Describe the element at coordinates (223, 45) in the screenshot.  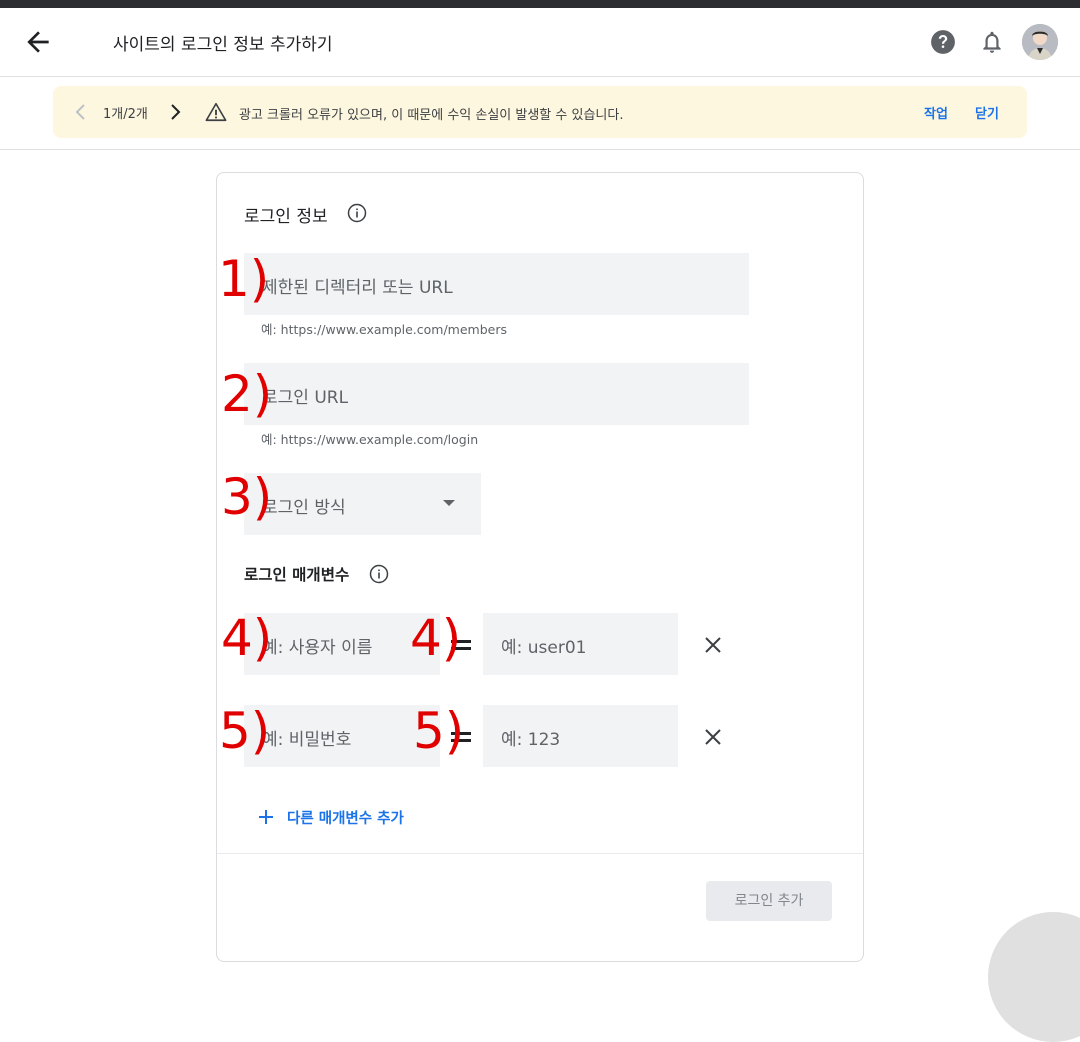
I see `page-title: 사이트의 로그인 정보 추가하기` at that location.